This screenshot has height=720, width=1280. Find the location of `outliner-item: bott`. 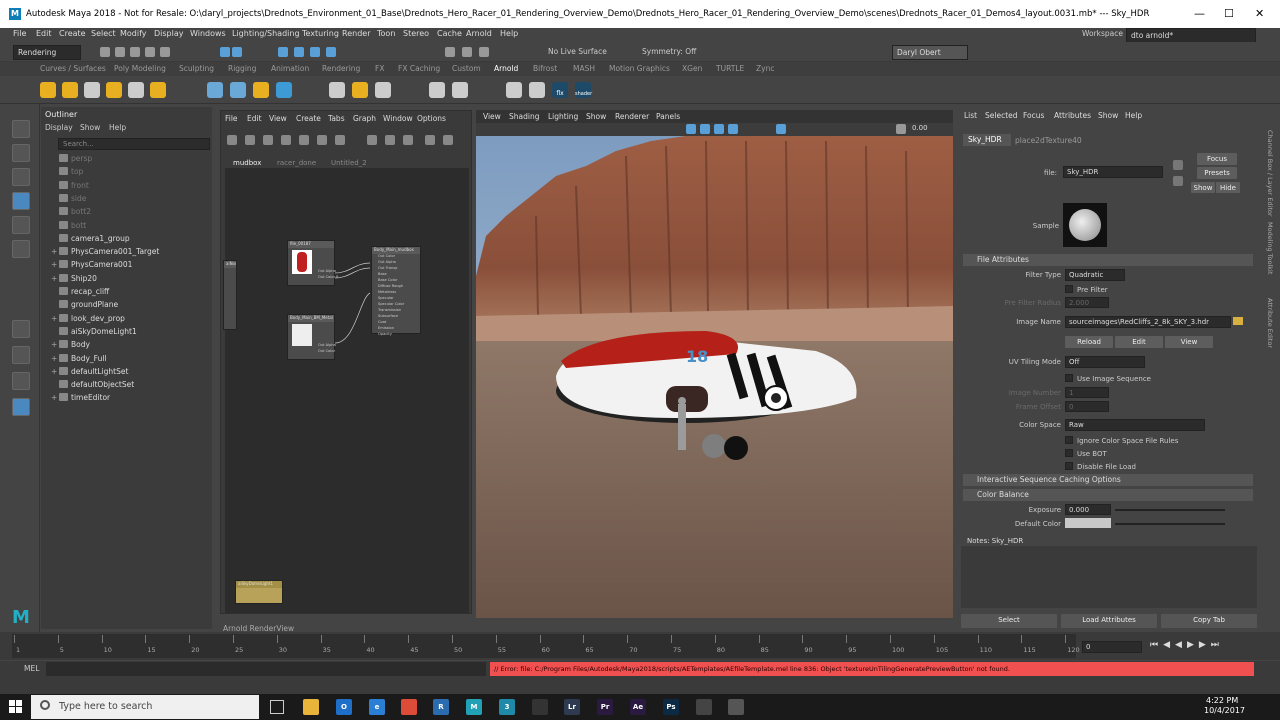

outliner-item: bott is located at coordinates (68, 227).